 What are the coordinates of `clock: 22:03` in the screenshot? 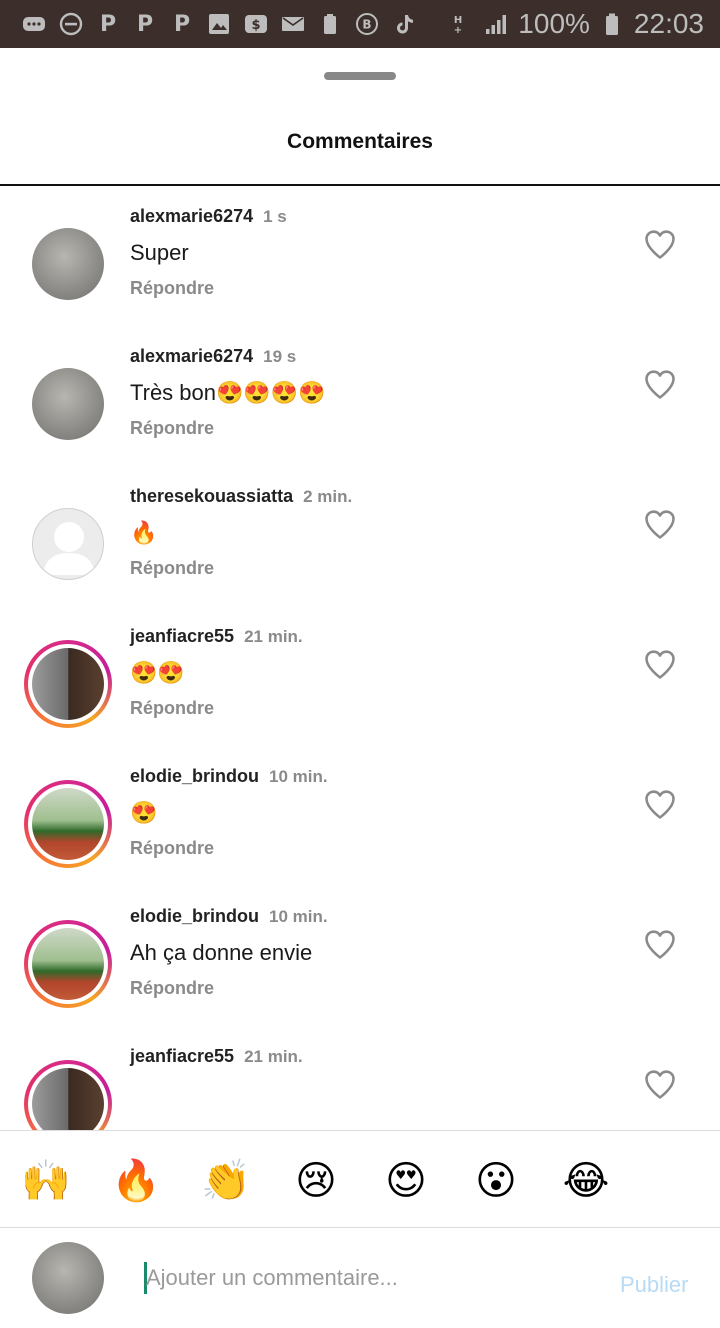 It's located at (668, 23).